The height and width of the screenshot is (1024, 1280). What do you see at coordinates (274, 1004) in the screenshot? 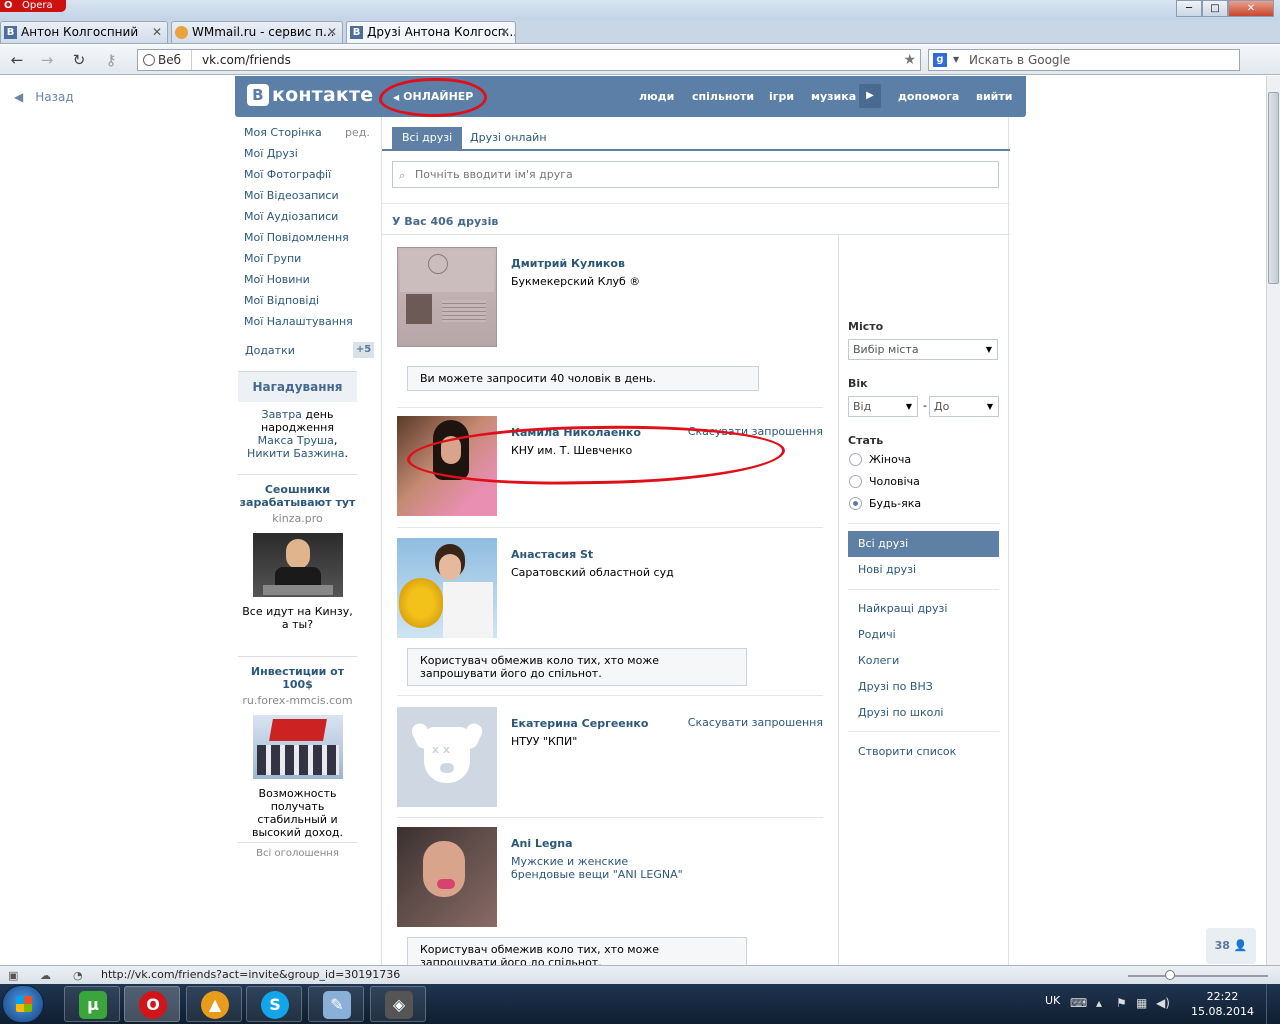
I see `taskbar-skype: S` at bounding box center [274, 1004].